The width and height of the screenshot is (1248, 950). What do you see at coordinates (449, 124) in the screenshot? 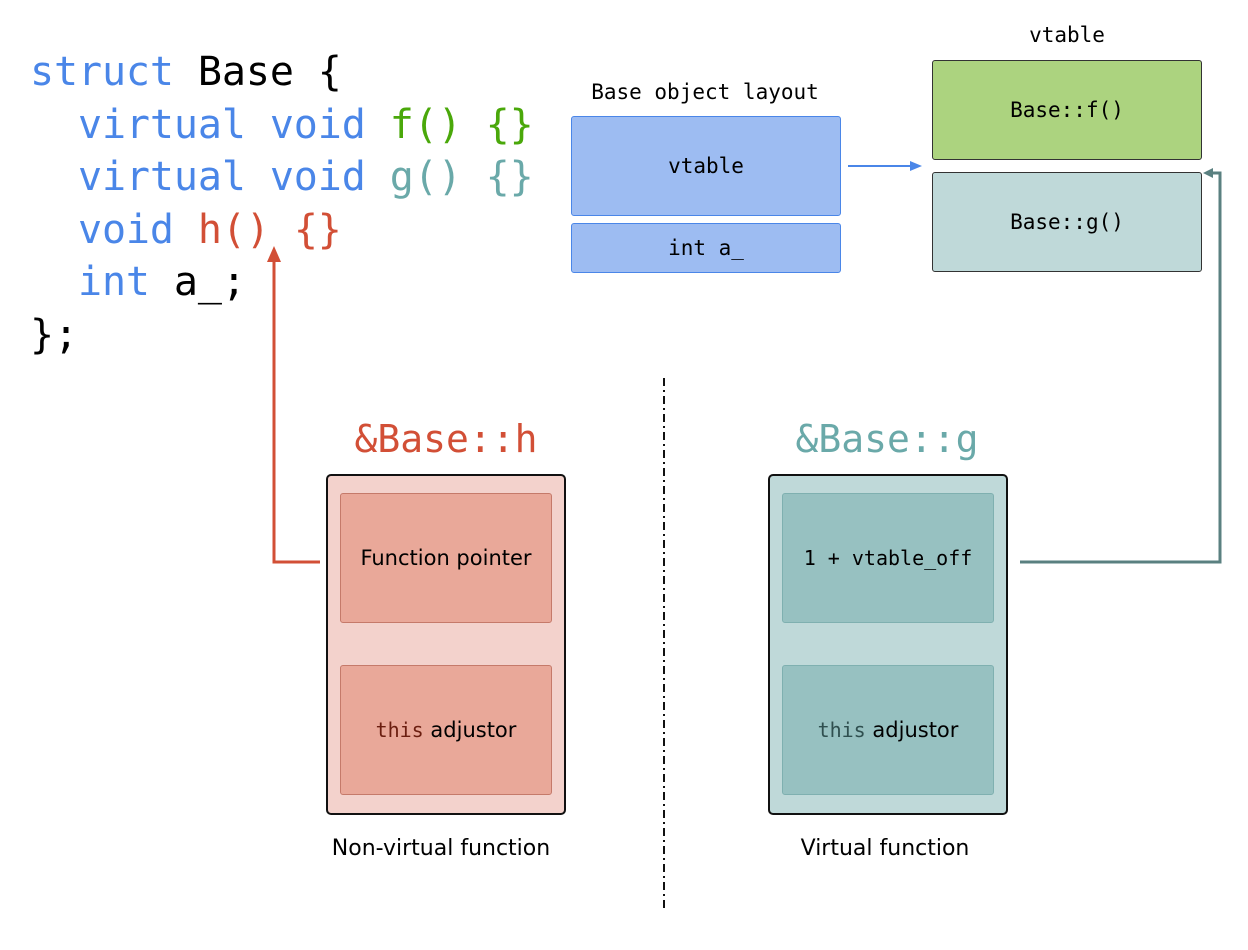
I see `method-f: f() {}` at bounding box center [449, 124].